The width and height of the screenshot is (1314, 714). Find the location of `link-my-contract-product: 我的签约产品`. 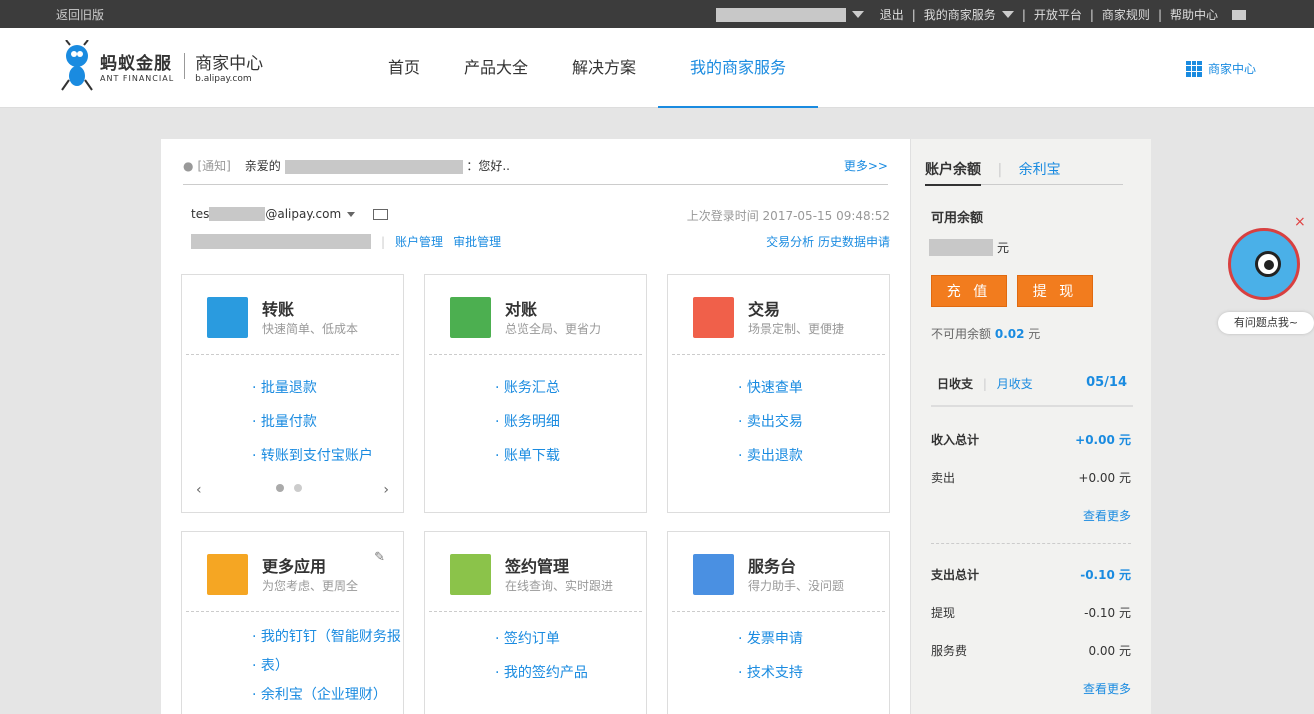

link-my-contract-product: 我的签约产品 is located at coordinates (570, 673).